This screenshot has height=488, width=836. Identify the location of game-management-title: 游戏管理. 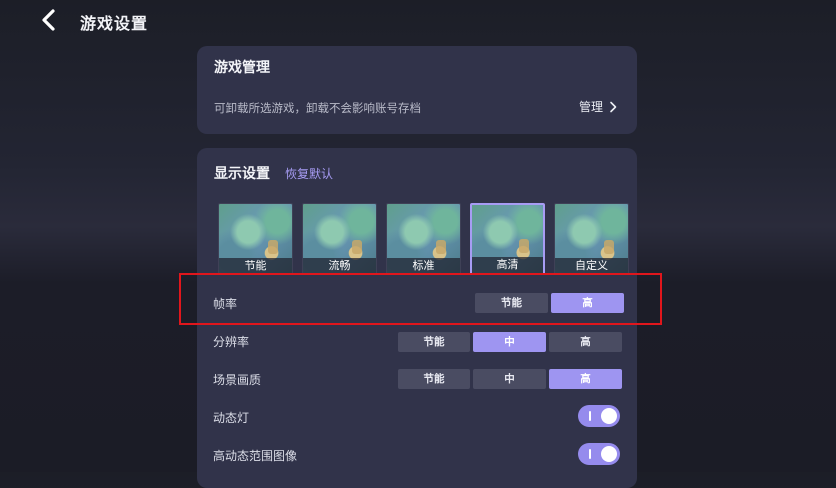
(242, 68).